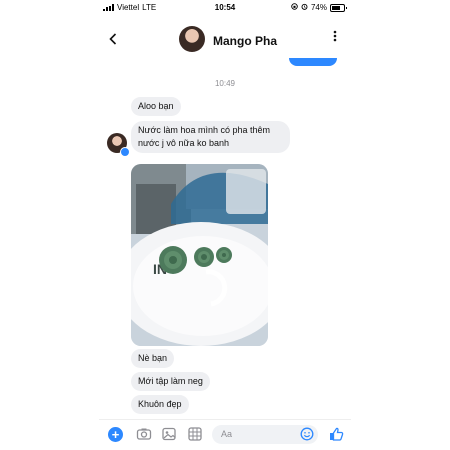 This screenshot has width=450, height=450. I want to click on message-timestamp: 10:49, so click(225, 83).